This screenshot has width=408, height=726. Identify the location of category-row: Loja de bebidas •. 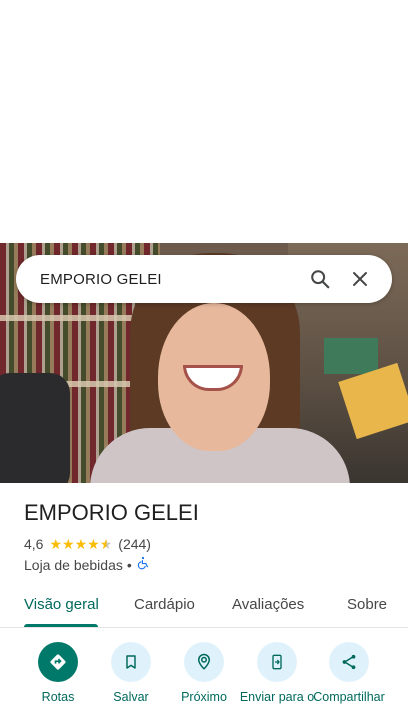
(87, 564).